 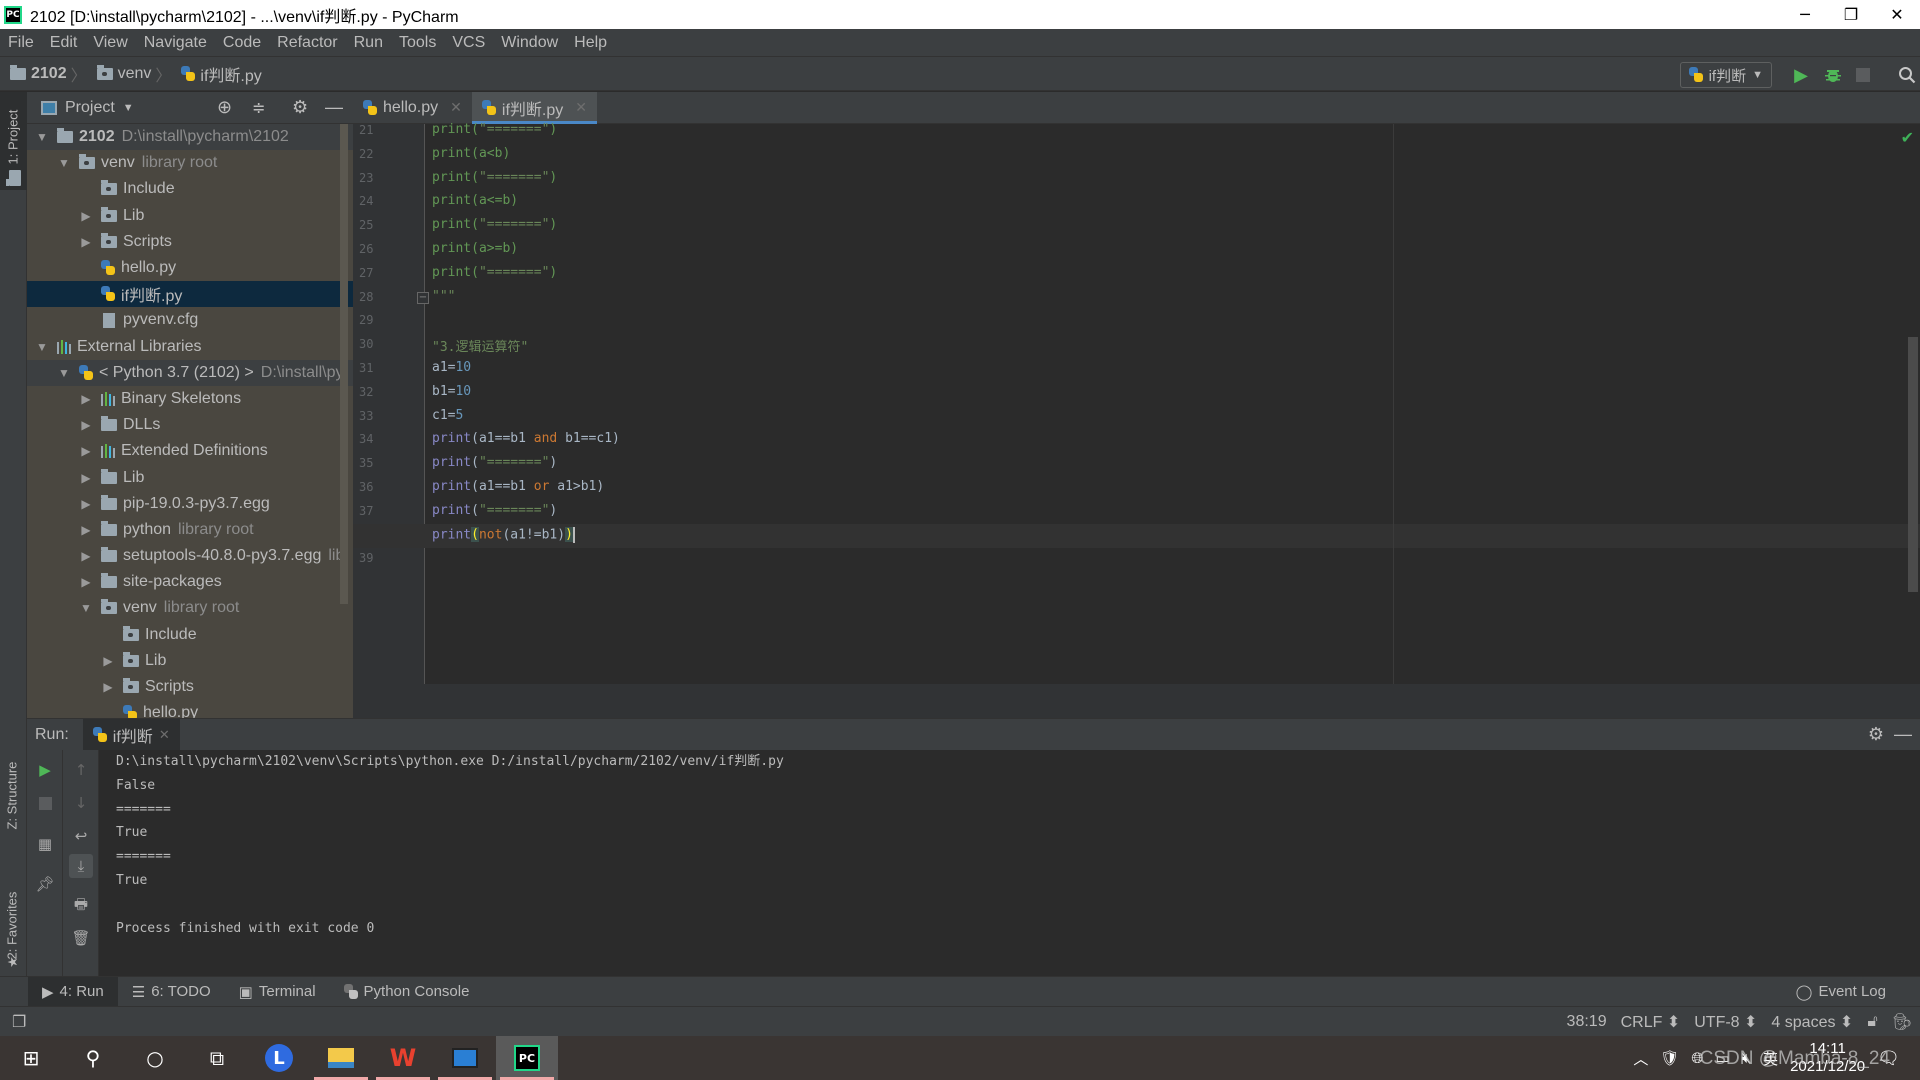 What do you see at coordinates (1841, 992) in the screenshot?
I see `event-log-button: ◯ Event Log` at bounding box center [1841, 992].